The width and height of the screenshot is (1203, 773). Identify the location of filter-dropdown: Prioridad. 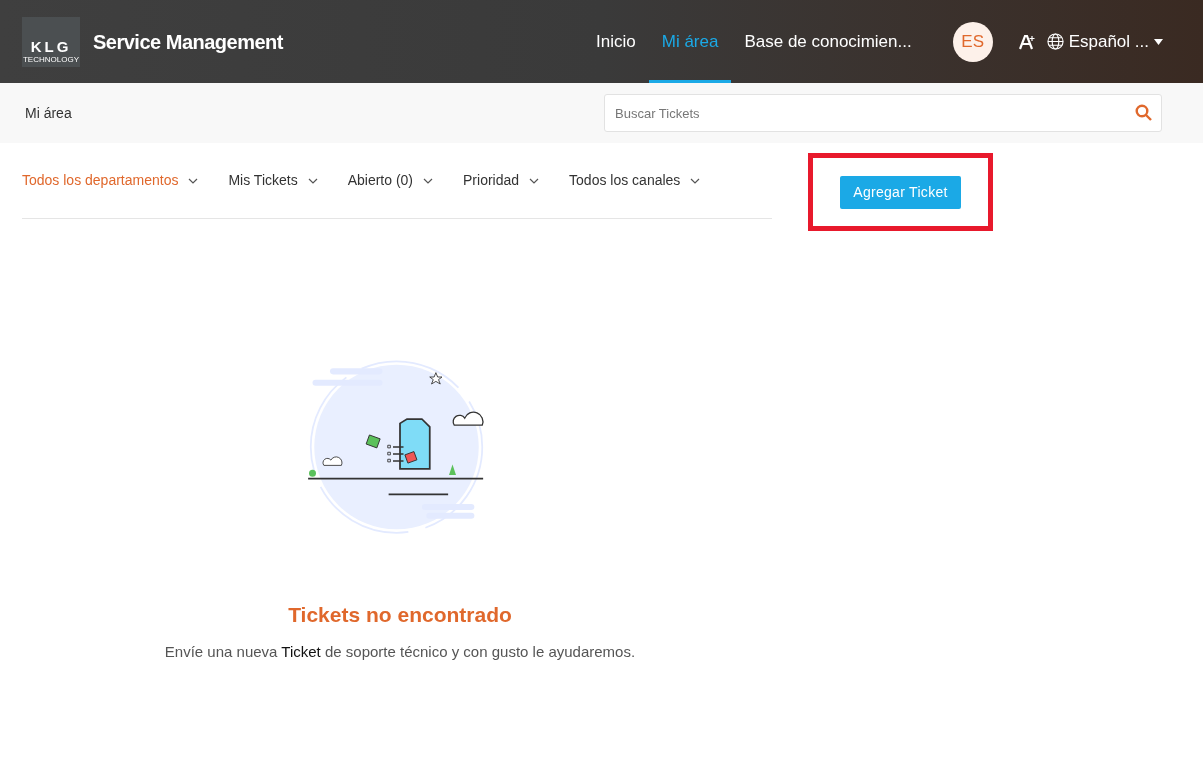
(501, 180).